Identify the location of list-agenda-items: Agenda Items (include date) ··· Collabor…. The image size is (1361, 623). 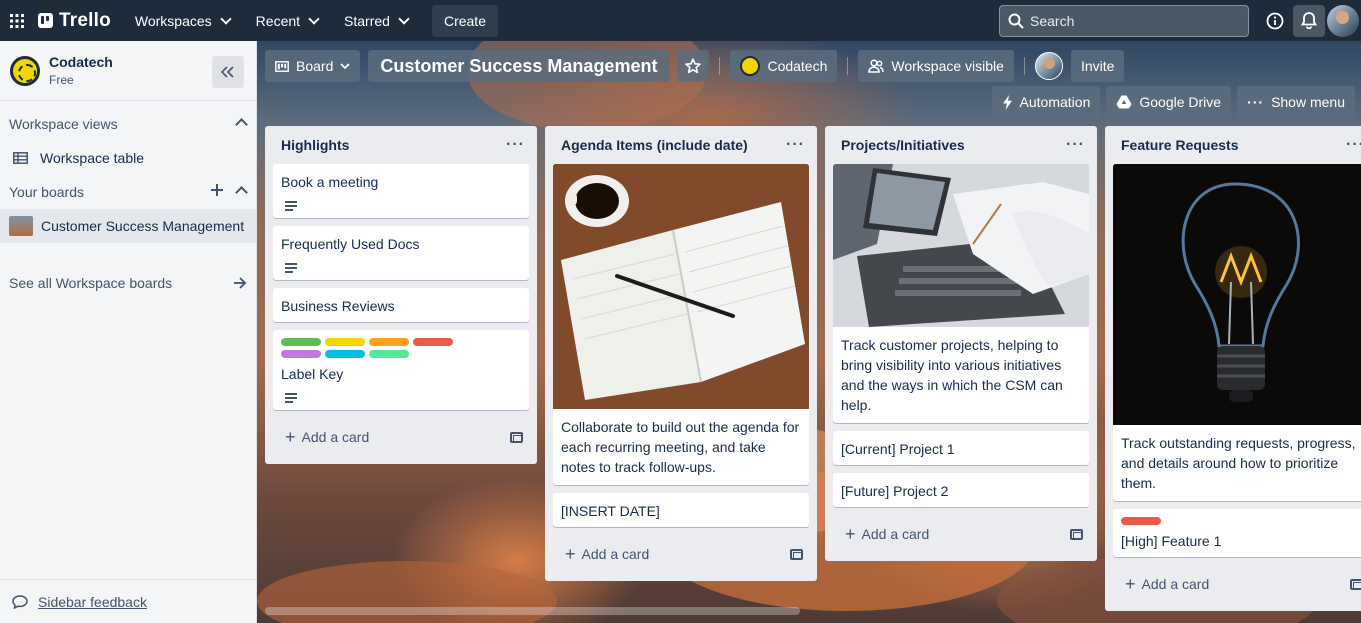
(681, 353).